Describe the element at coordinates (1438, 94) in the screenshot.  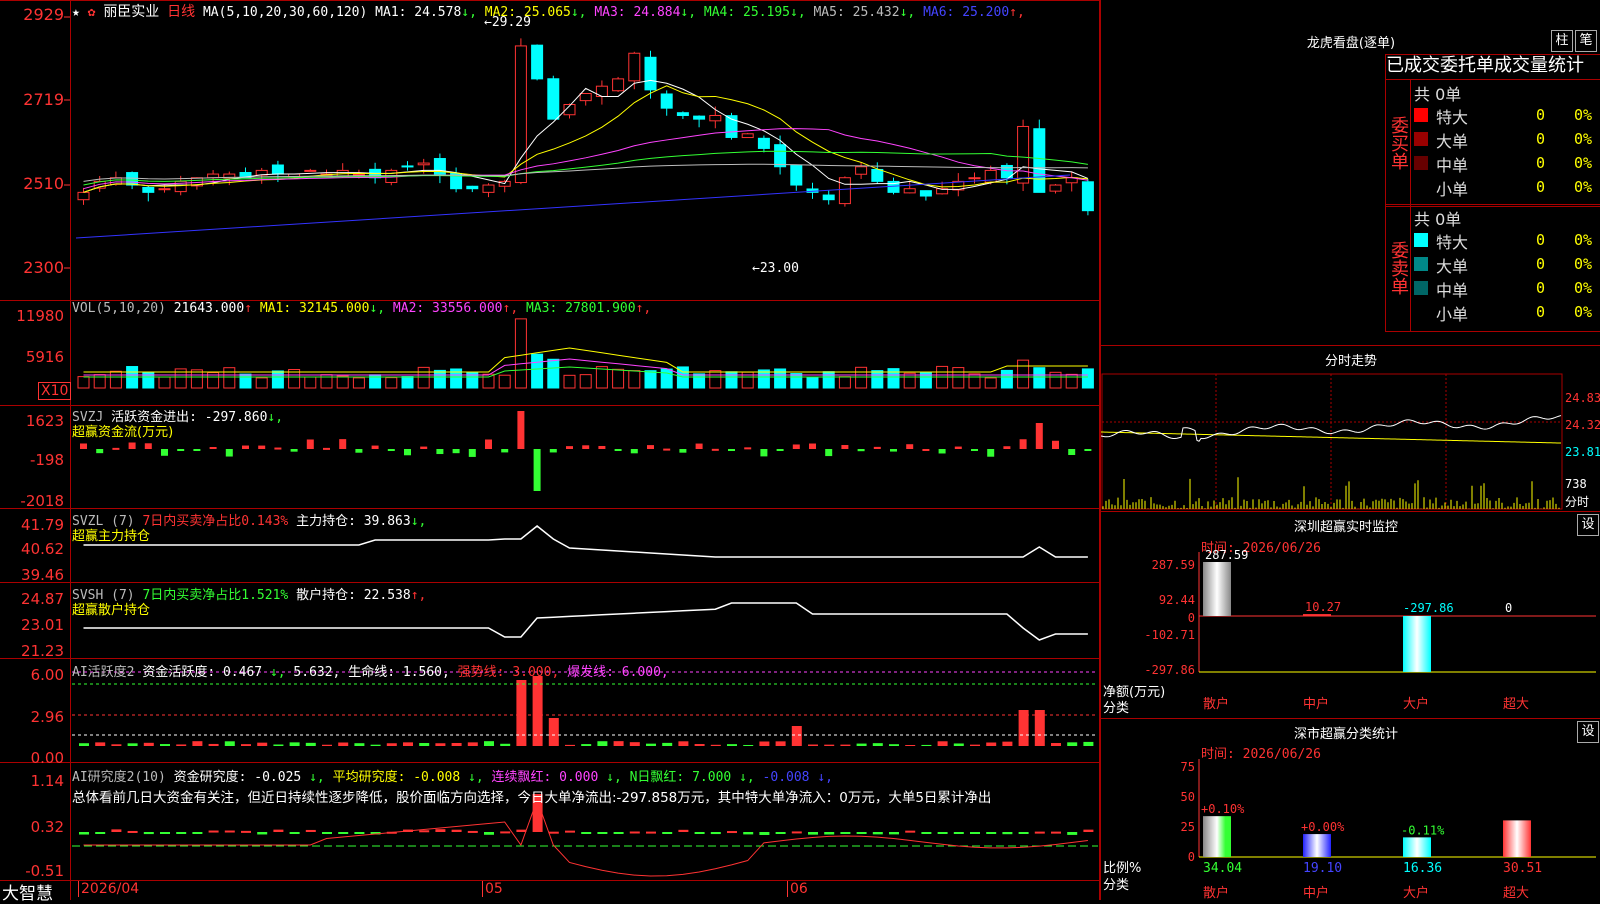
I see `buy-total: 共 0单` at that location.